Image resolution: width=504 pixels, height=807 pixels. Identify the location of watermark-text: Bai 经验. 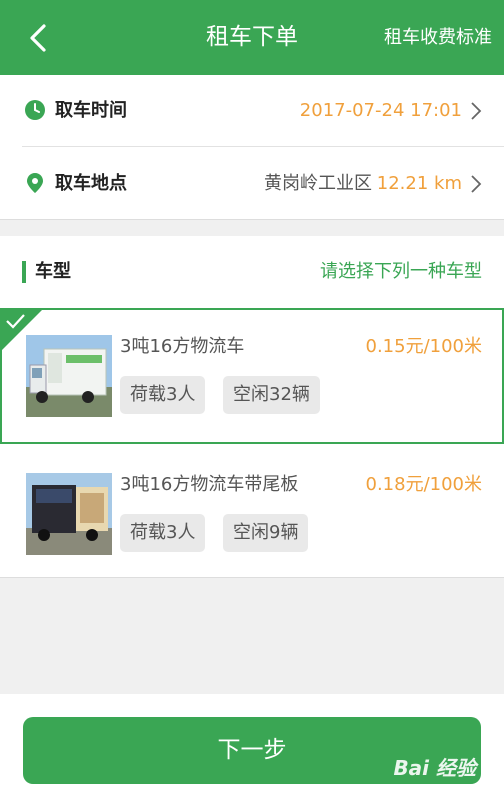
(434, 768).